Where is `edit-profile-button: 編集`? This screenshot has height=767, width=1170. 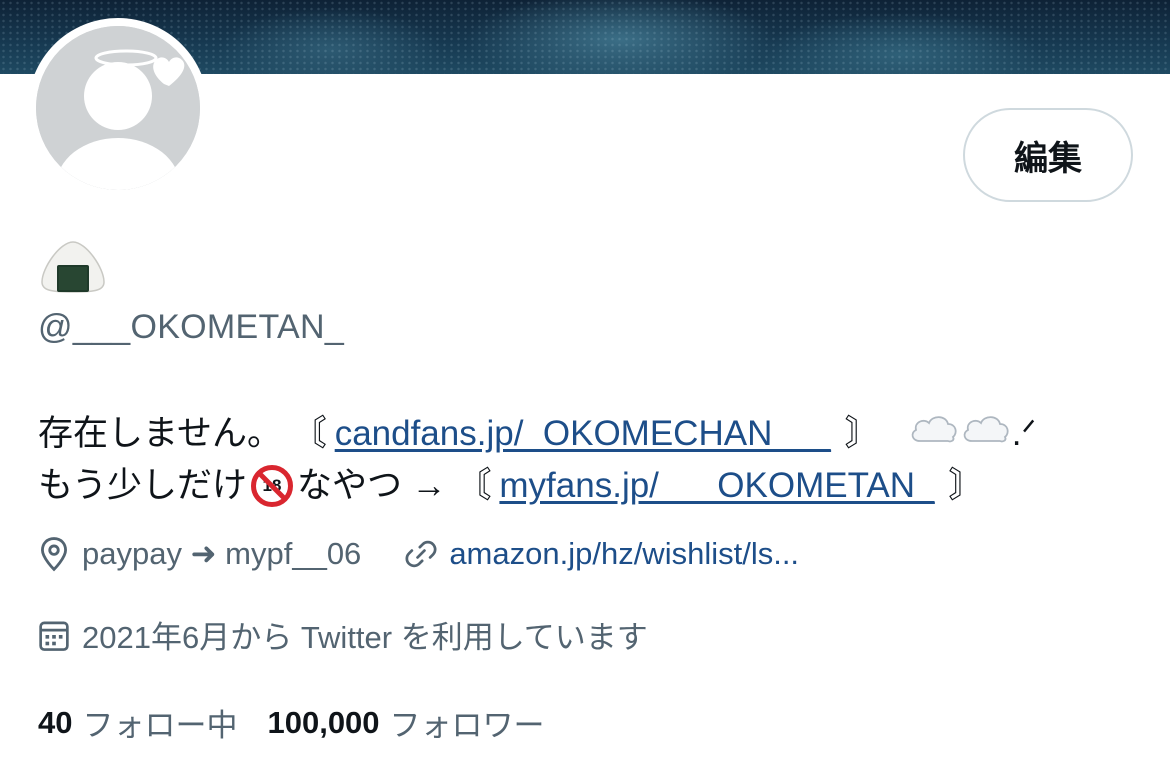
edit-profile-button: 編集 is located at coordinates (1048, 155).